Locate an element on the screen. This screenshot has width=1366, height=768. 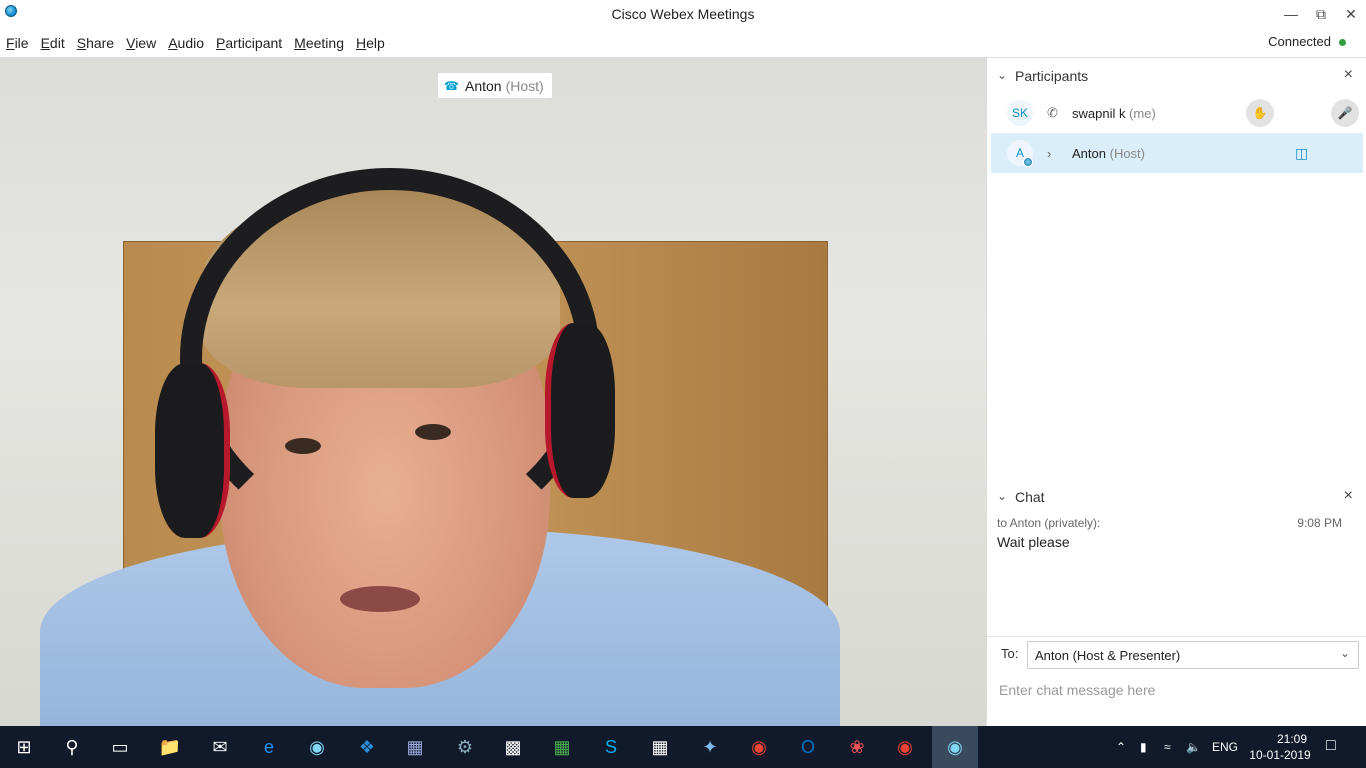
mail-icon: ✉ is located at coordinates (220, 747).